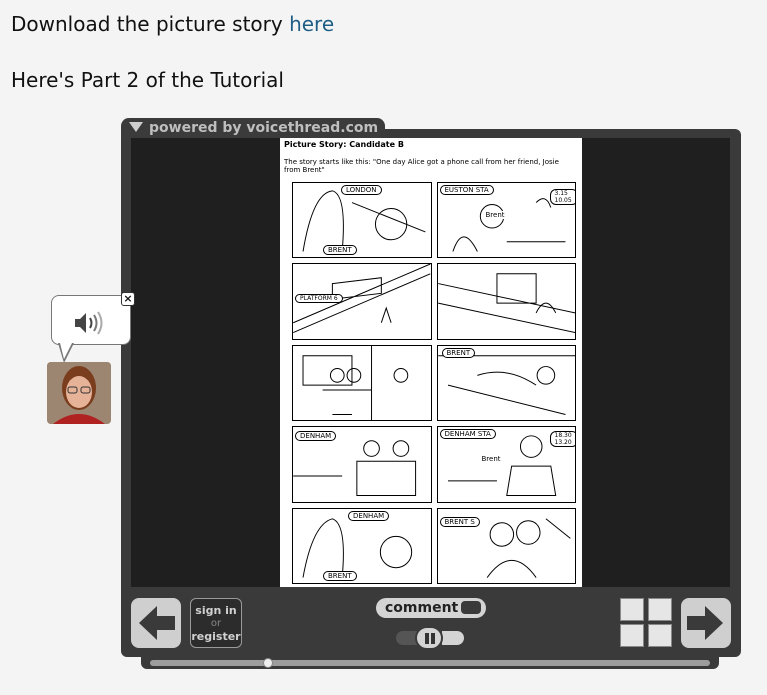 This screenshot has width=767, height=695. I want to click on panel-label: 18.30 13.20, so click(562, 439).